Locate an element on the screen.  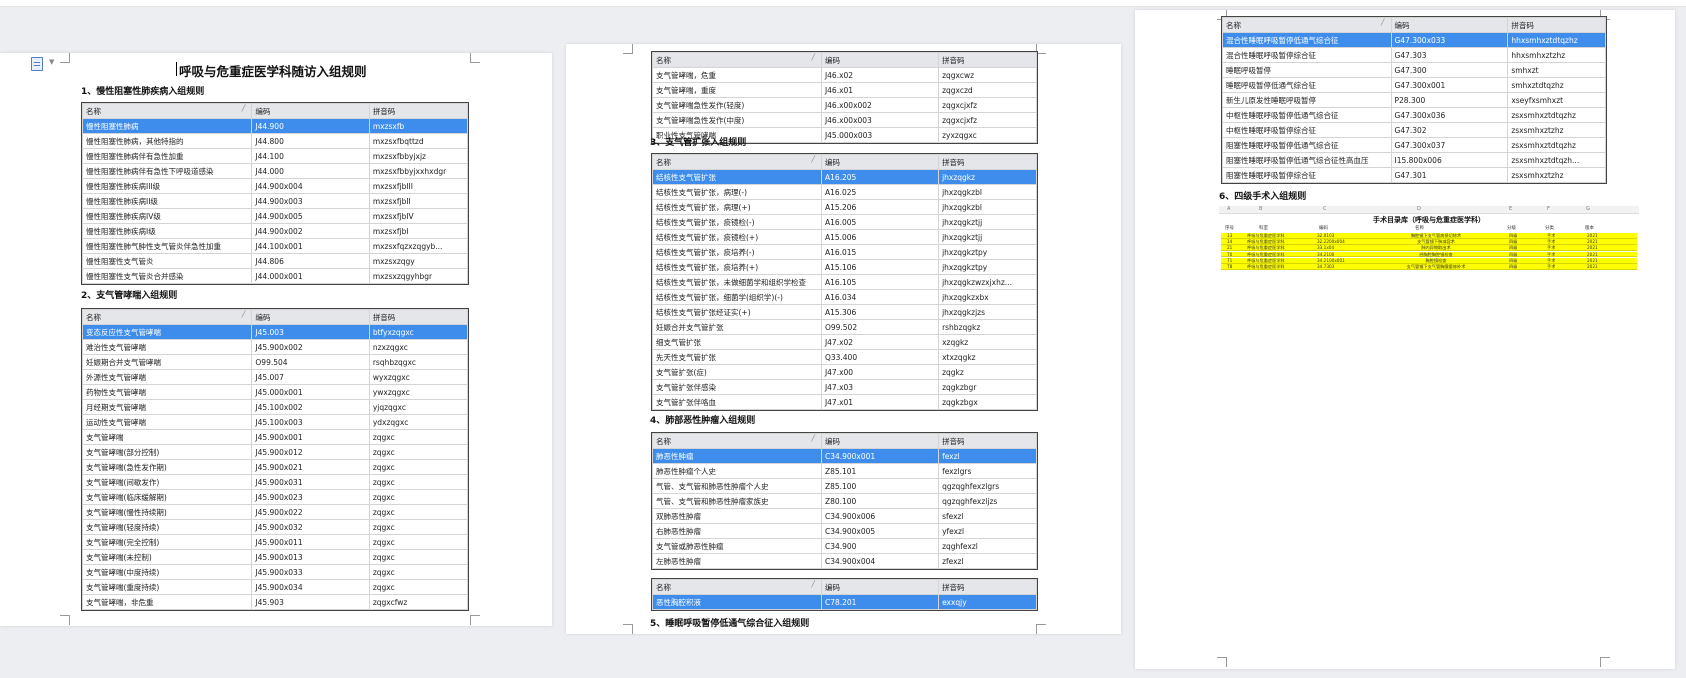
table-row: 先天性支气管扩张 Q33.400 xtxzqgkz is located at coordinates (844, 357).